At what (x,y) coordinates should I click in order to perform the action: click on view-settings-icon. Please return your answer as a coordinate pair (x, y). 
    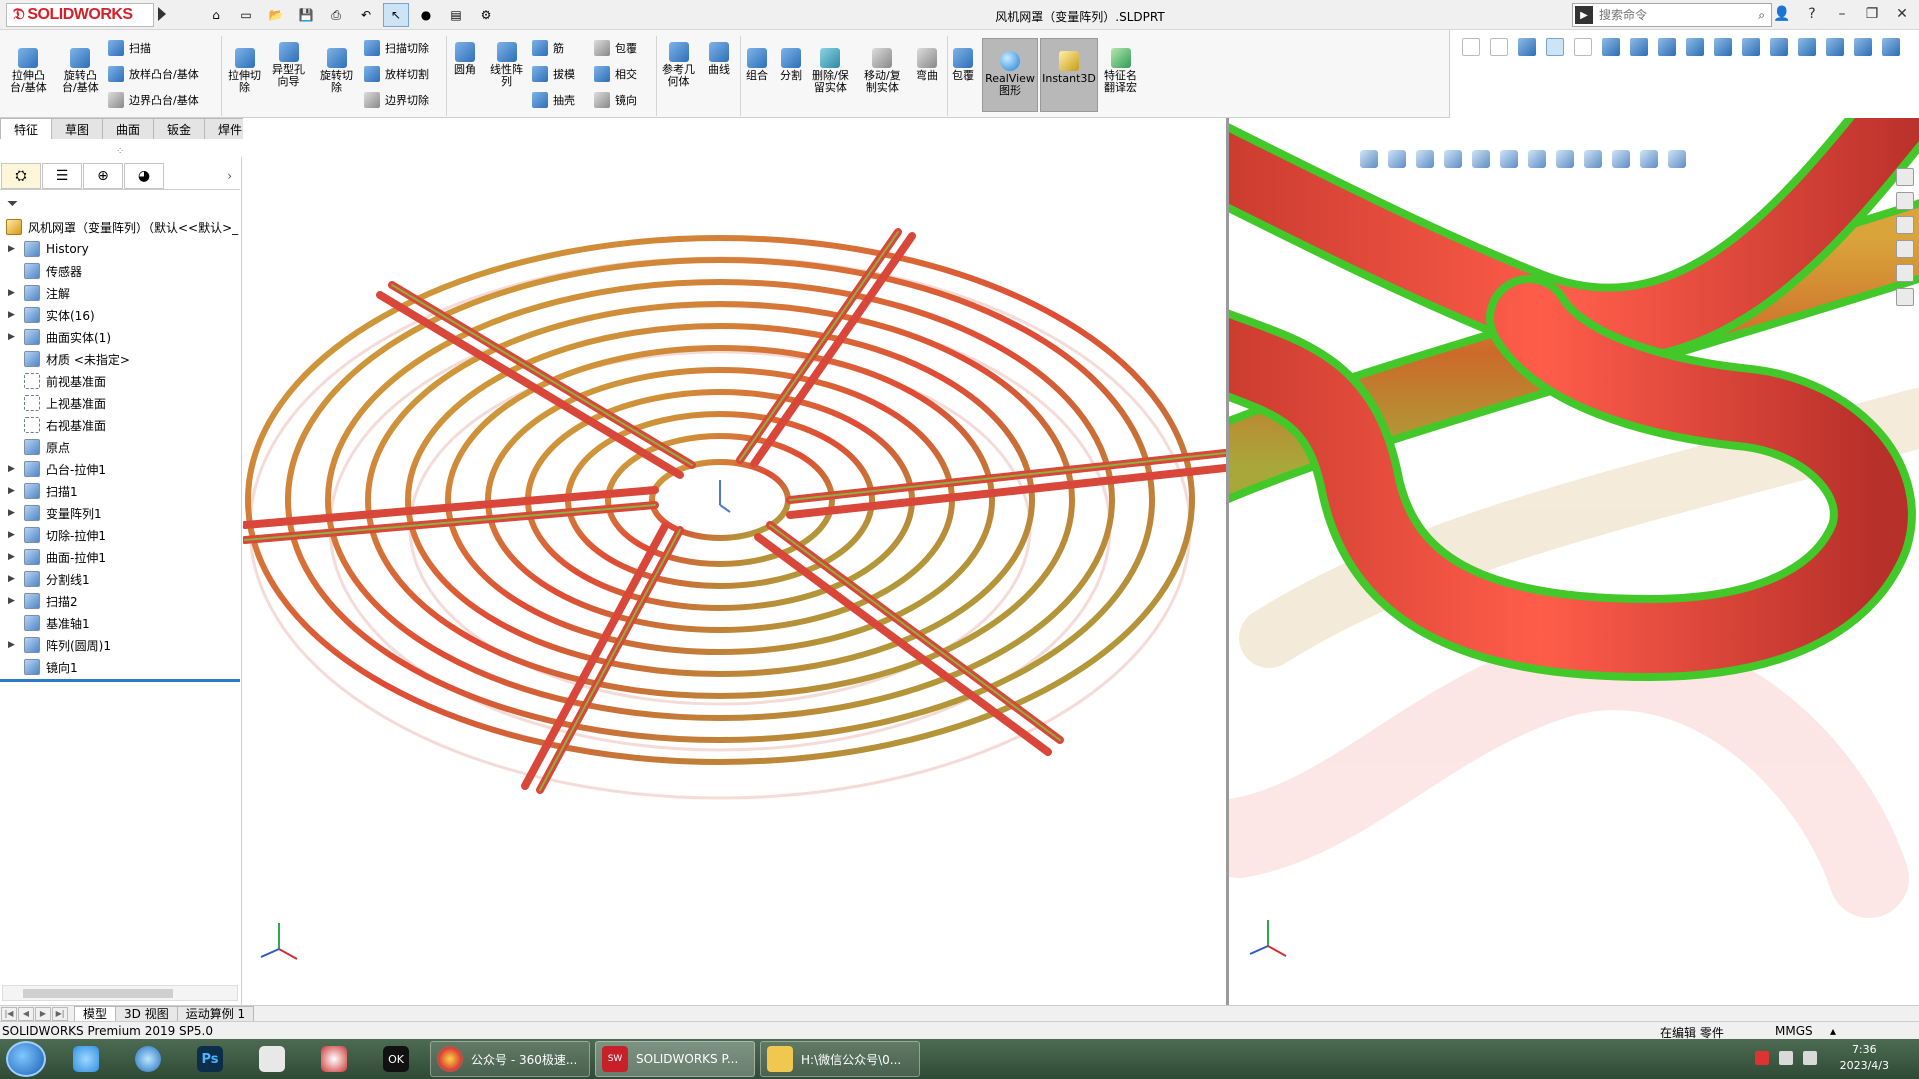
    Looking at the image, I should click on (1649, 159).